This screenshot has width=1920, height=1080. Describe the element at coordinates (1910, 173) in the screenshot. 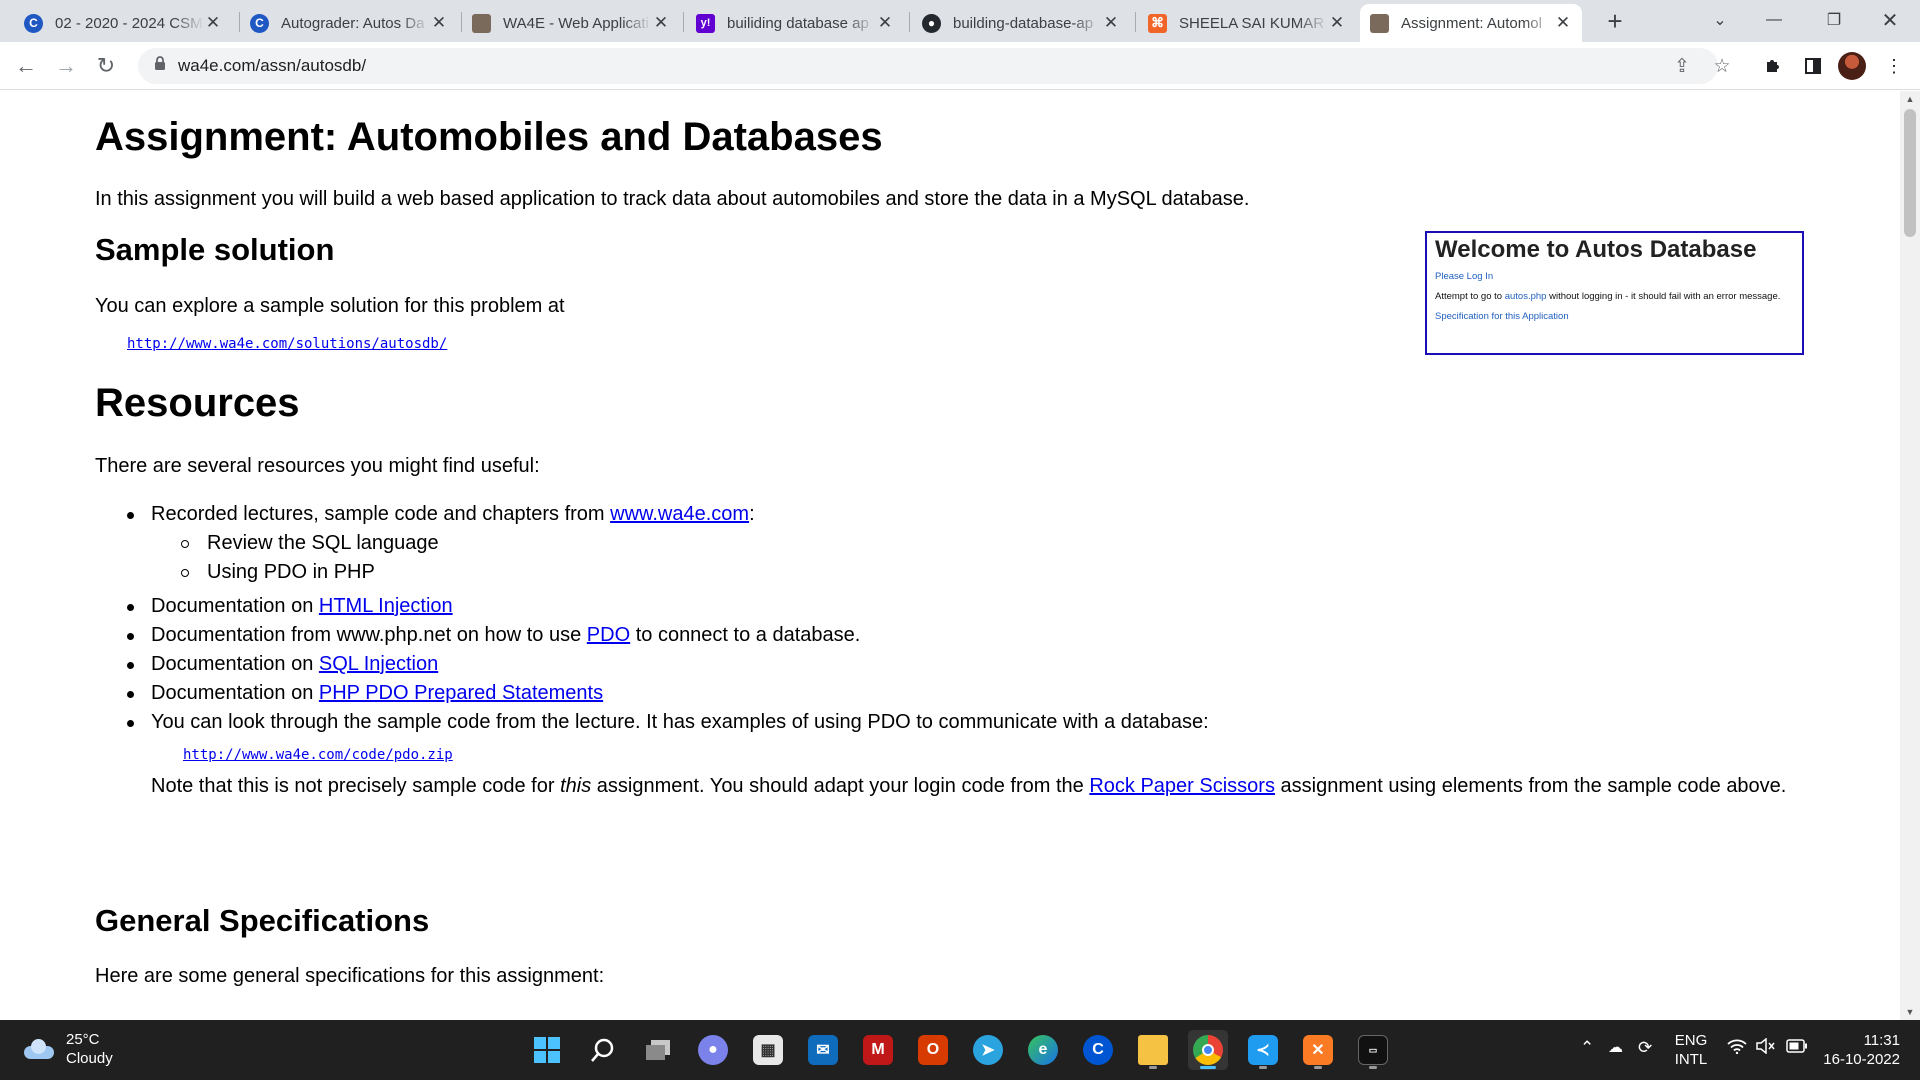

I see `scrollbar-thumb` at that location.